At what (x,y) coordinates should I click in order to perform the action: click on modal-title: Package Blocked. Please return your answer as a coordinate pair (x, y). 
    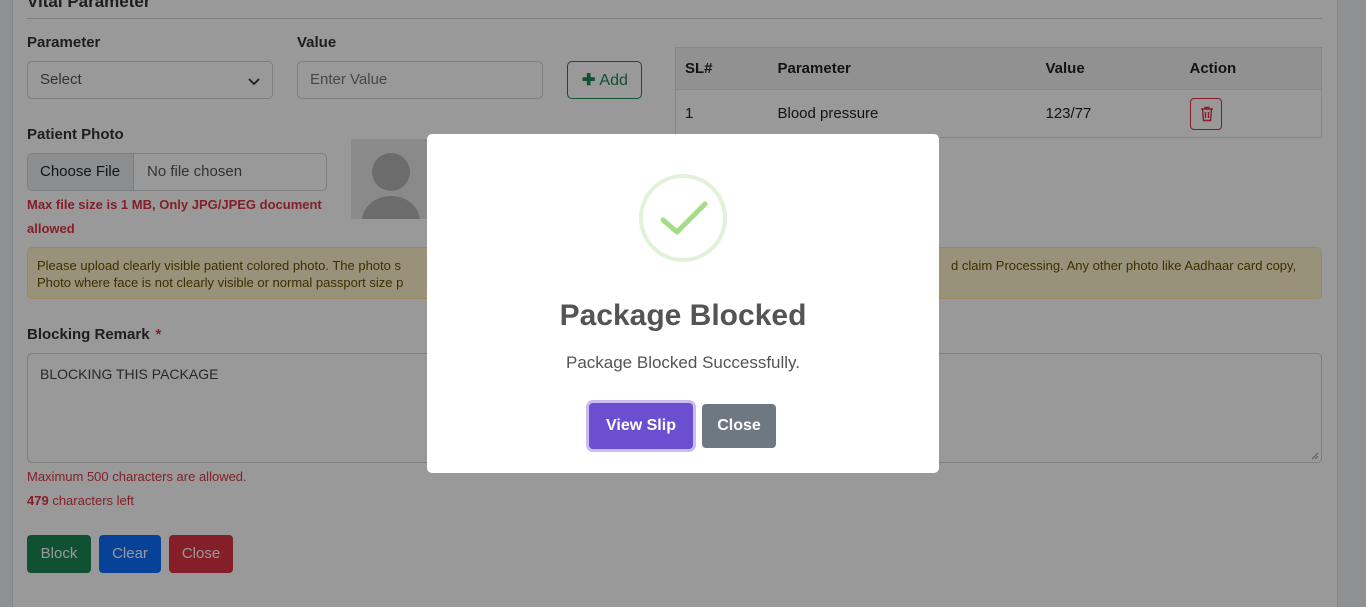
    Looking at the image, I should click on (683, 315).